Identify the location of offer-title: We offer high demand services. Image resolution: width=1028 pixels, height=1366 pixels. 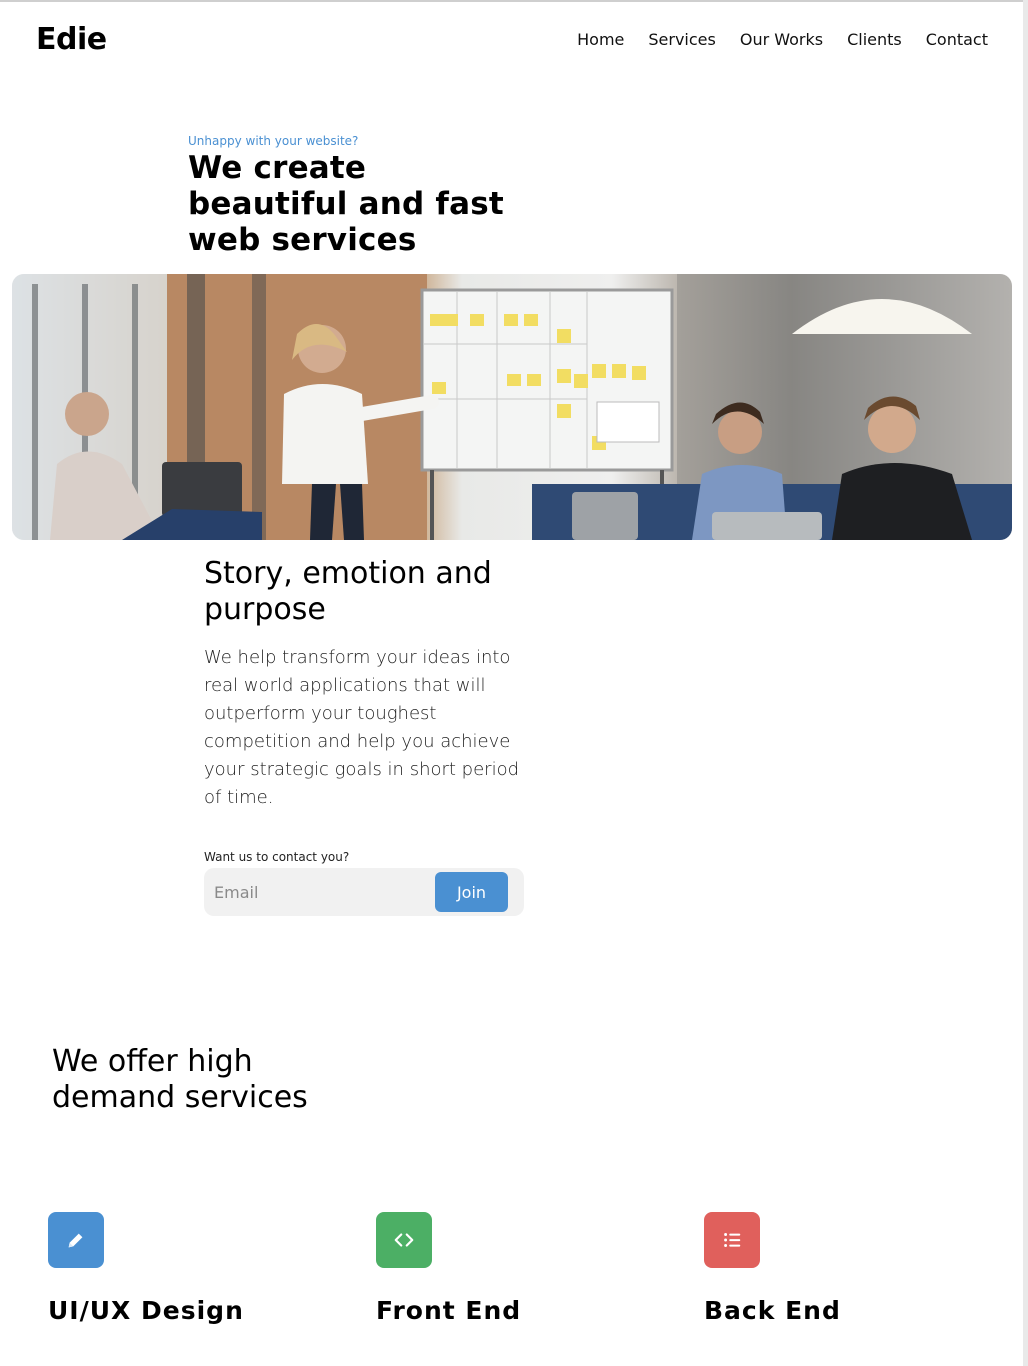
(180, 1079).